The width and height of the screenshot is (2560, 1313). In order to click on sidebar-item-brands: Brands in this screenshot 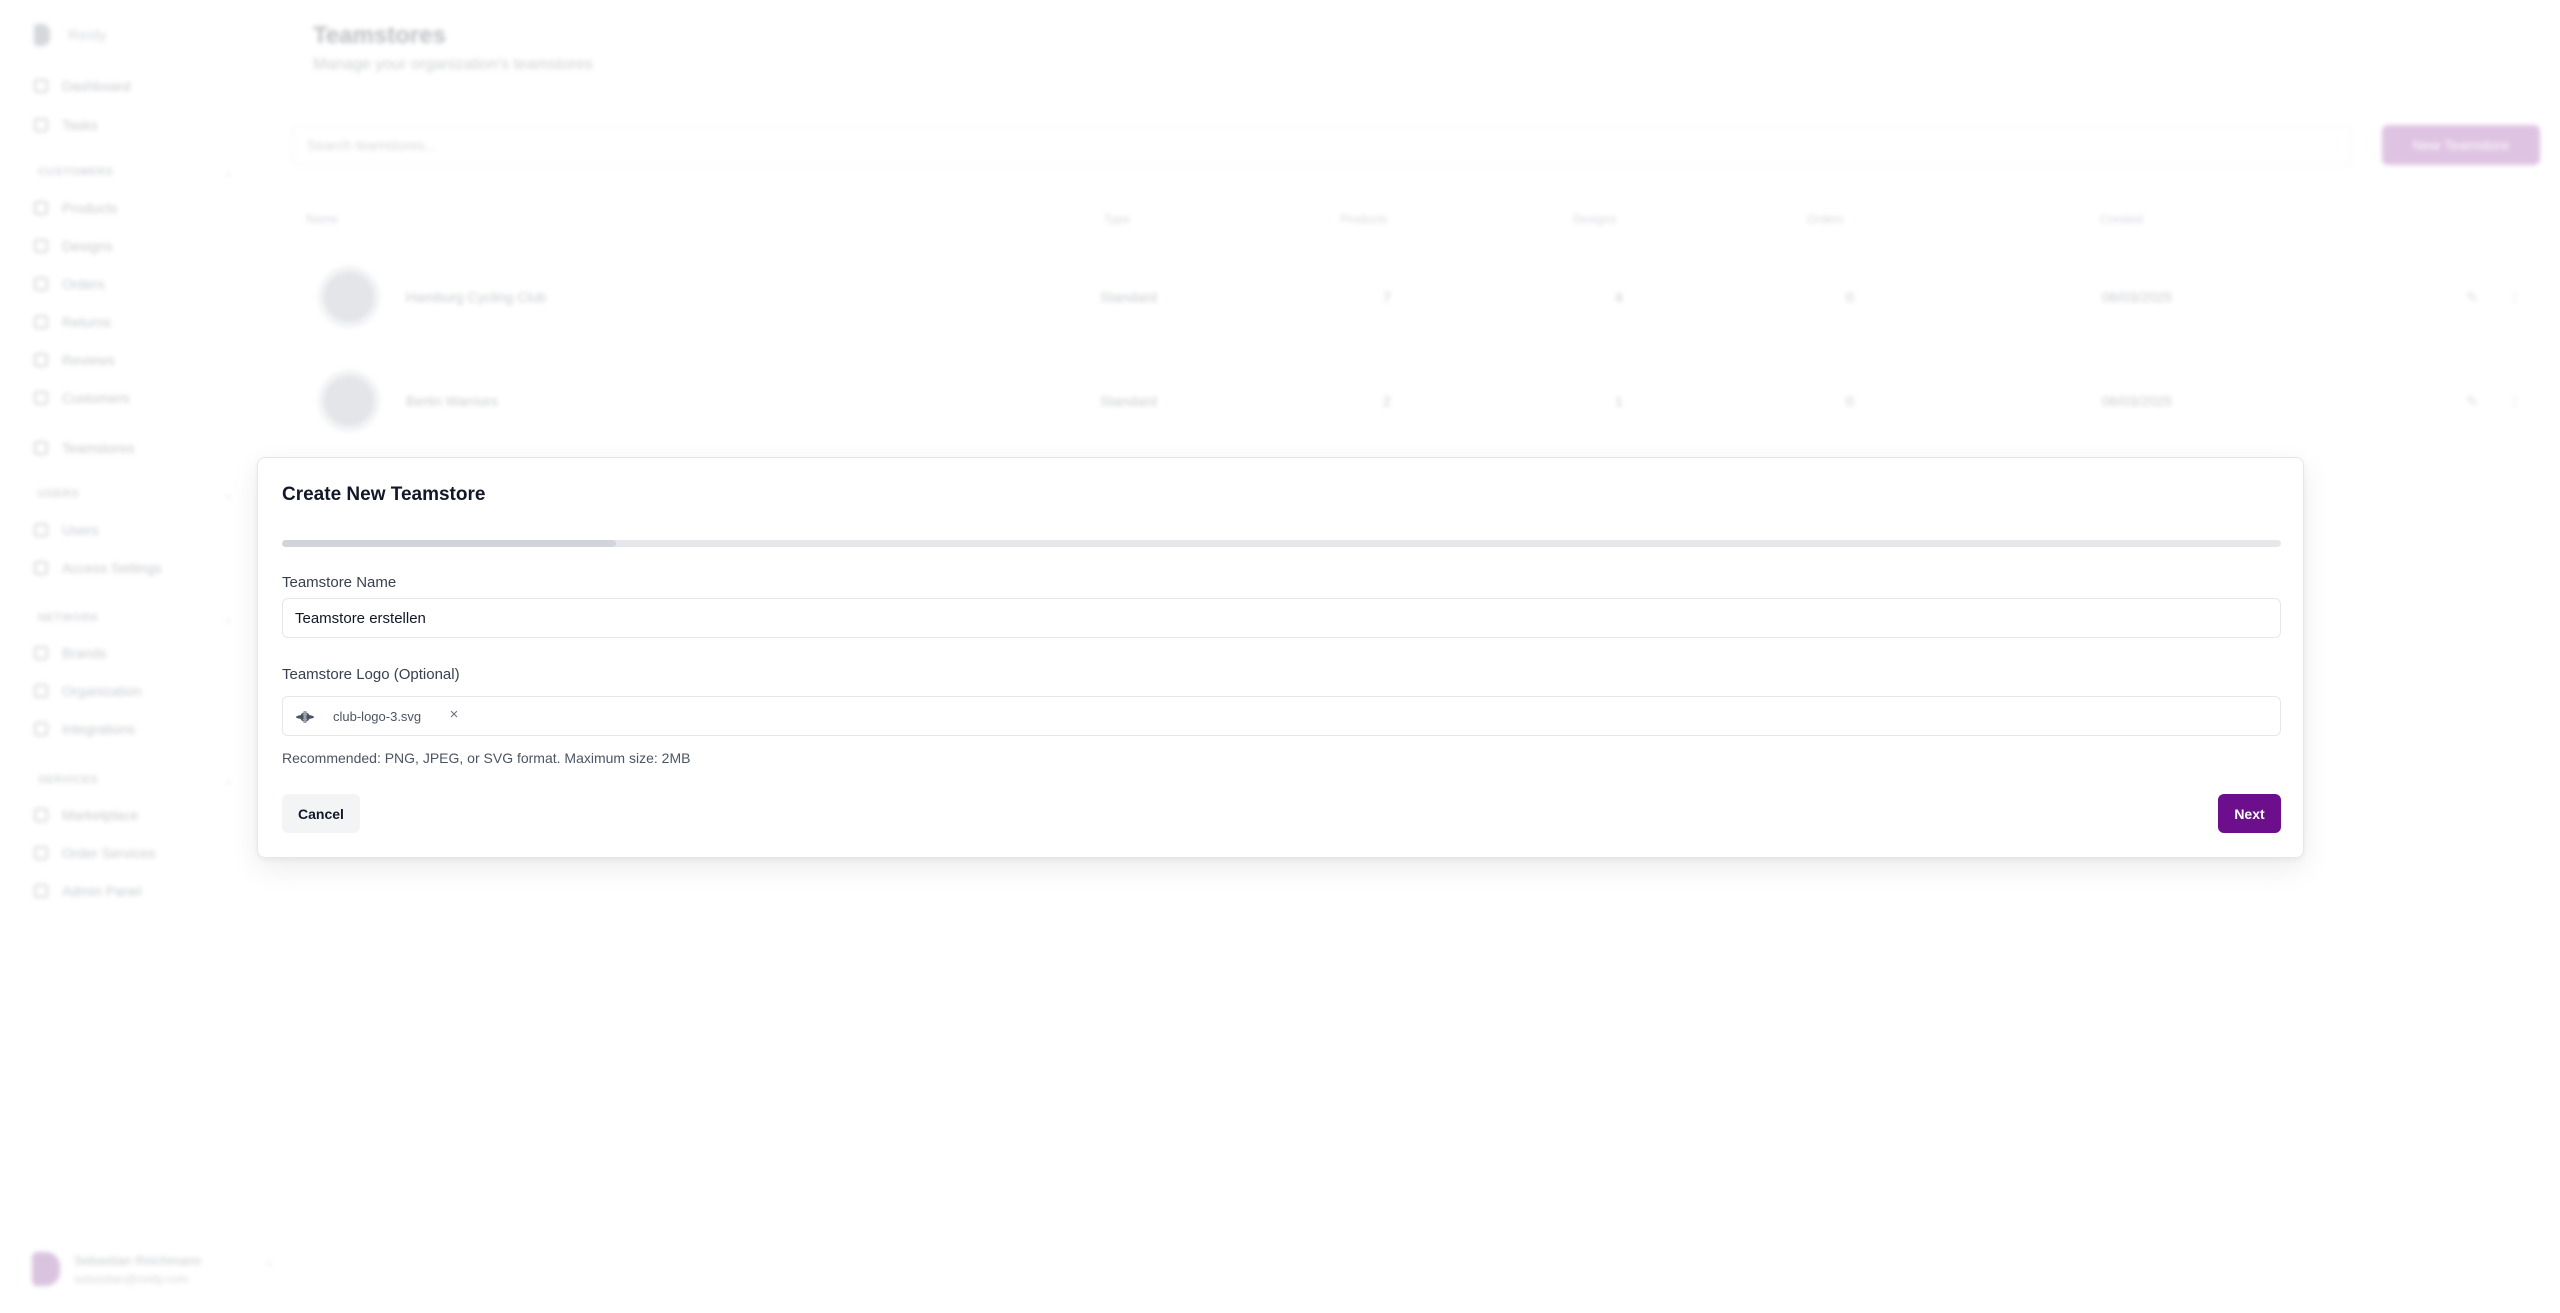, I will do `click(70, 653)`.